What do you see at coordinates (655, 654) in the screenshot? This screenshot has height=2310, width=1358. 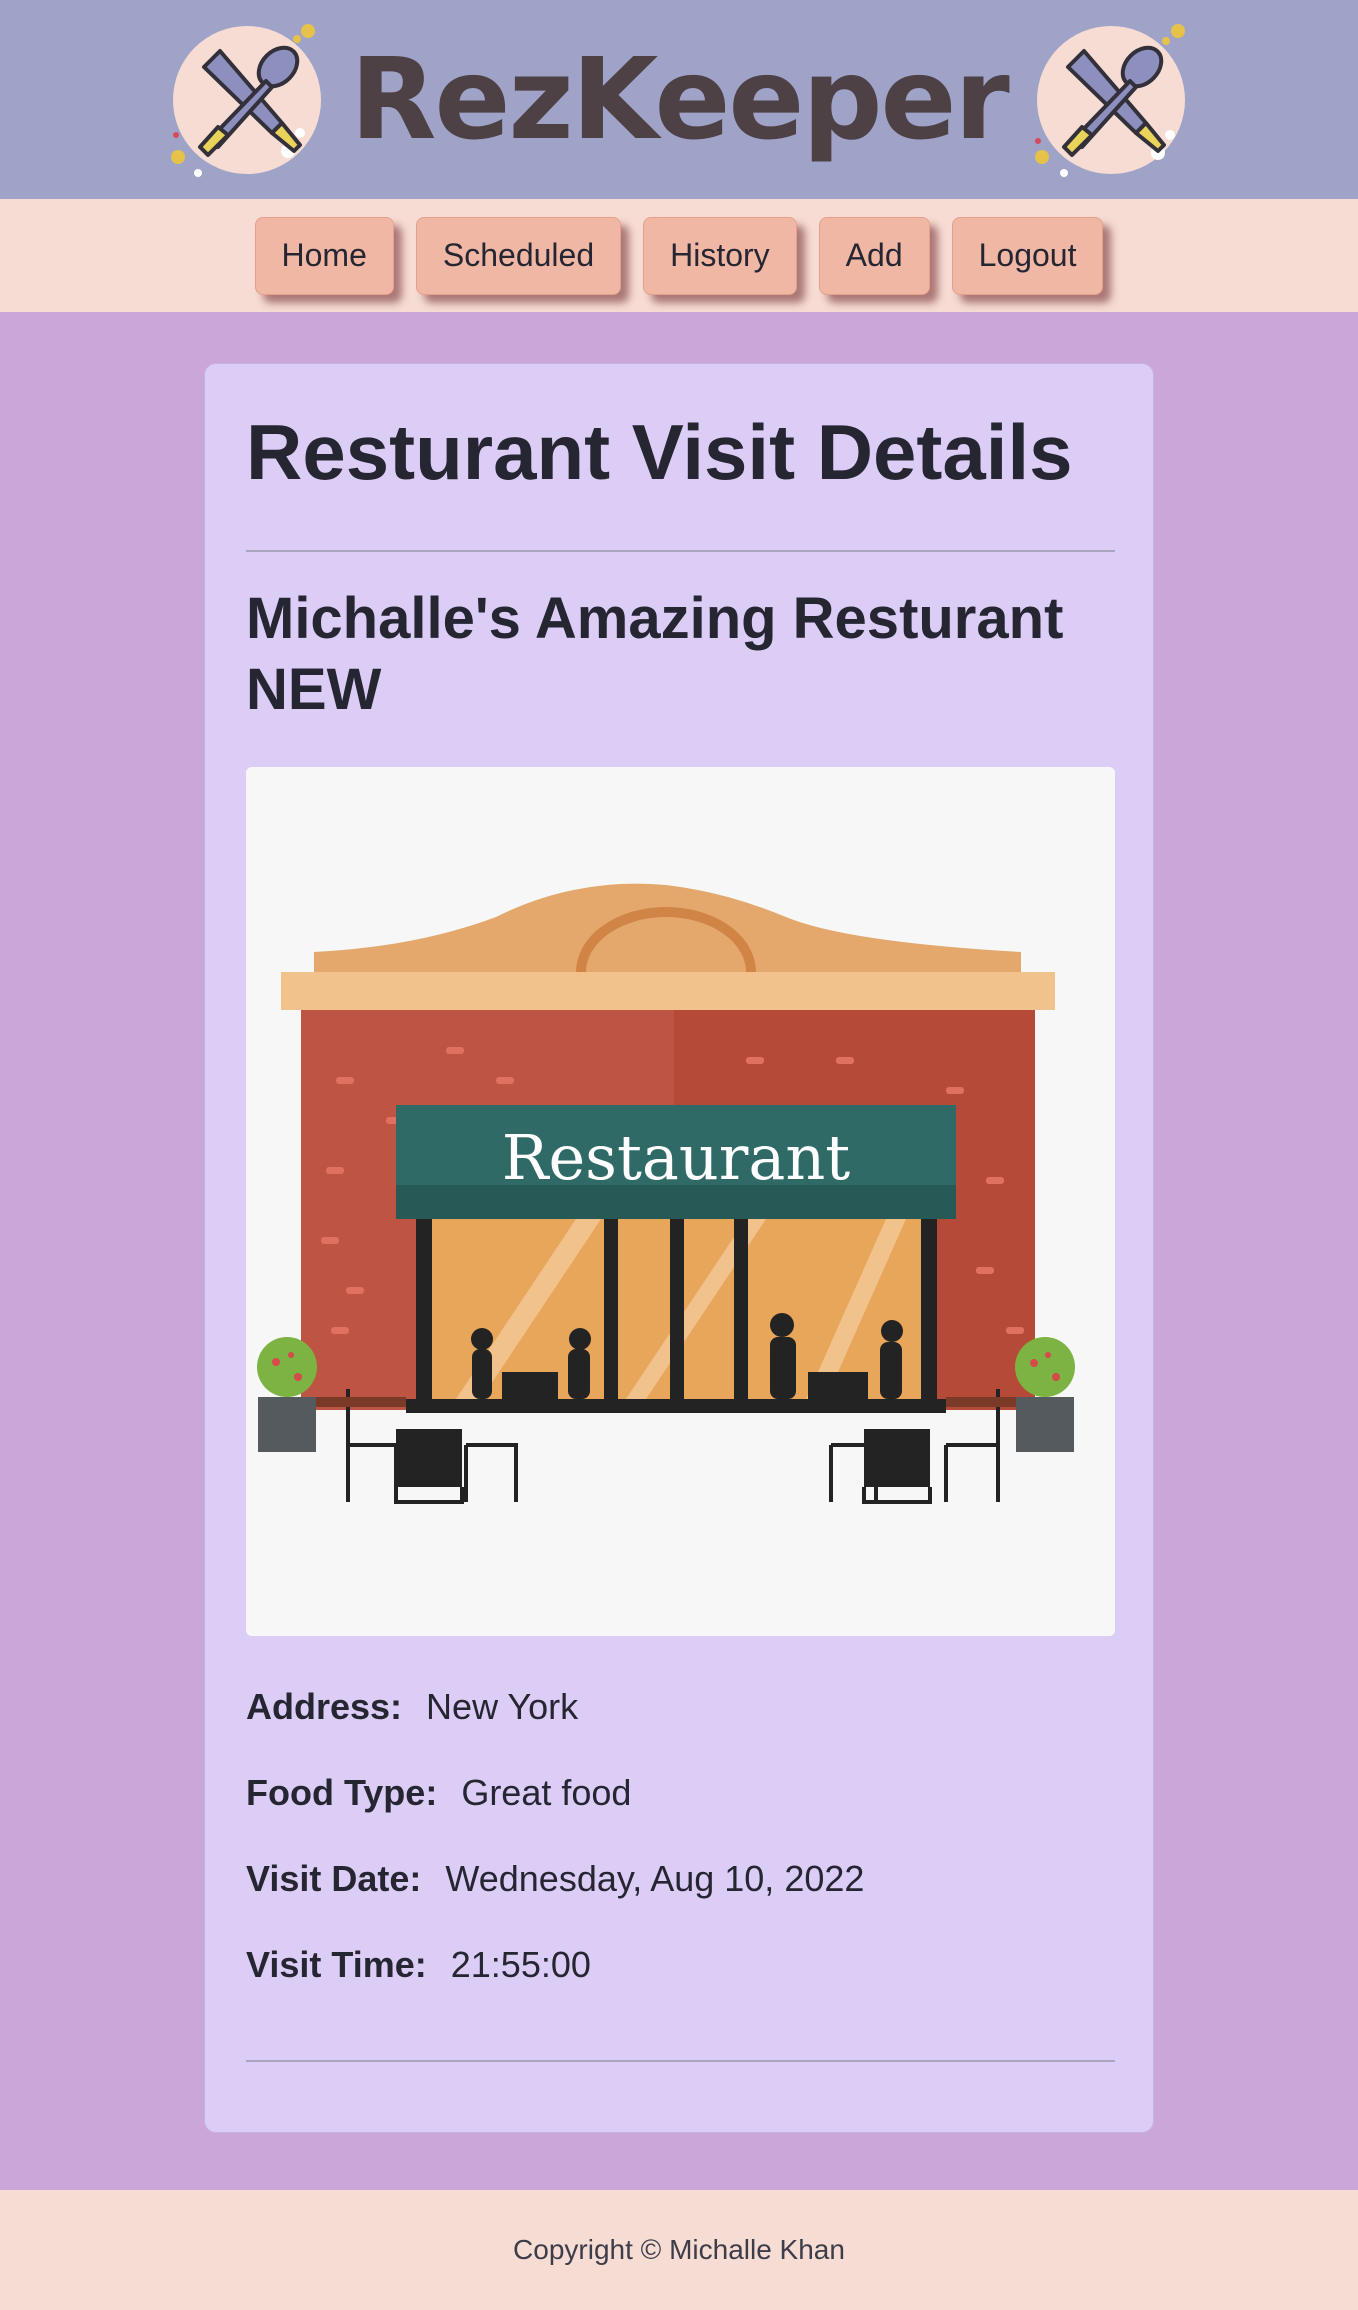 I see `restaurant-name: Michalle's Amazing Resturant NEW` at bounding box center [655, 654].